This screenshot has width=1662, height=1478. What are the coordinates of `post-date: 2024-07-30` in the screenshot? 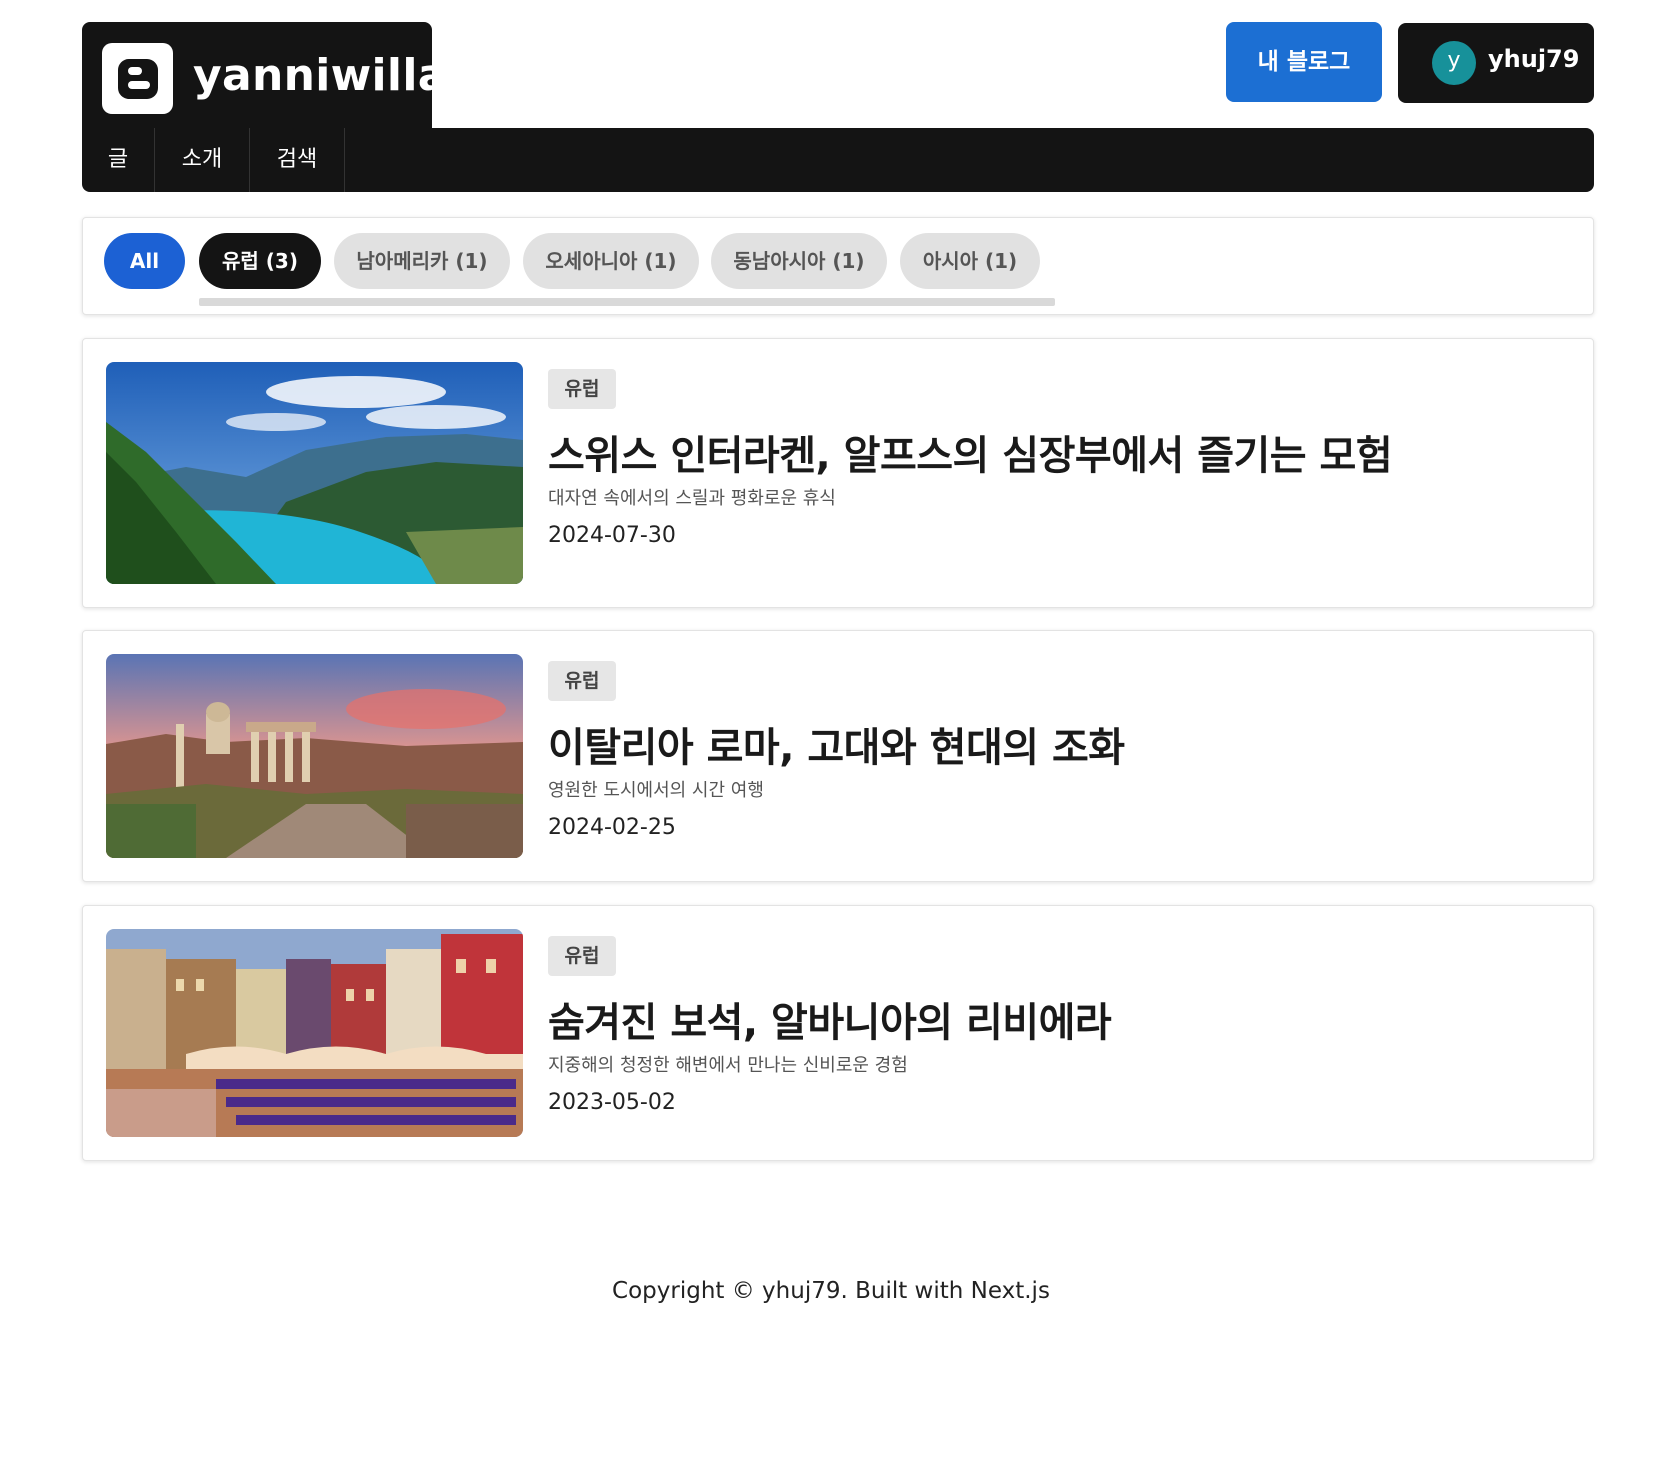 It's located at (612, 535).